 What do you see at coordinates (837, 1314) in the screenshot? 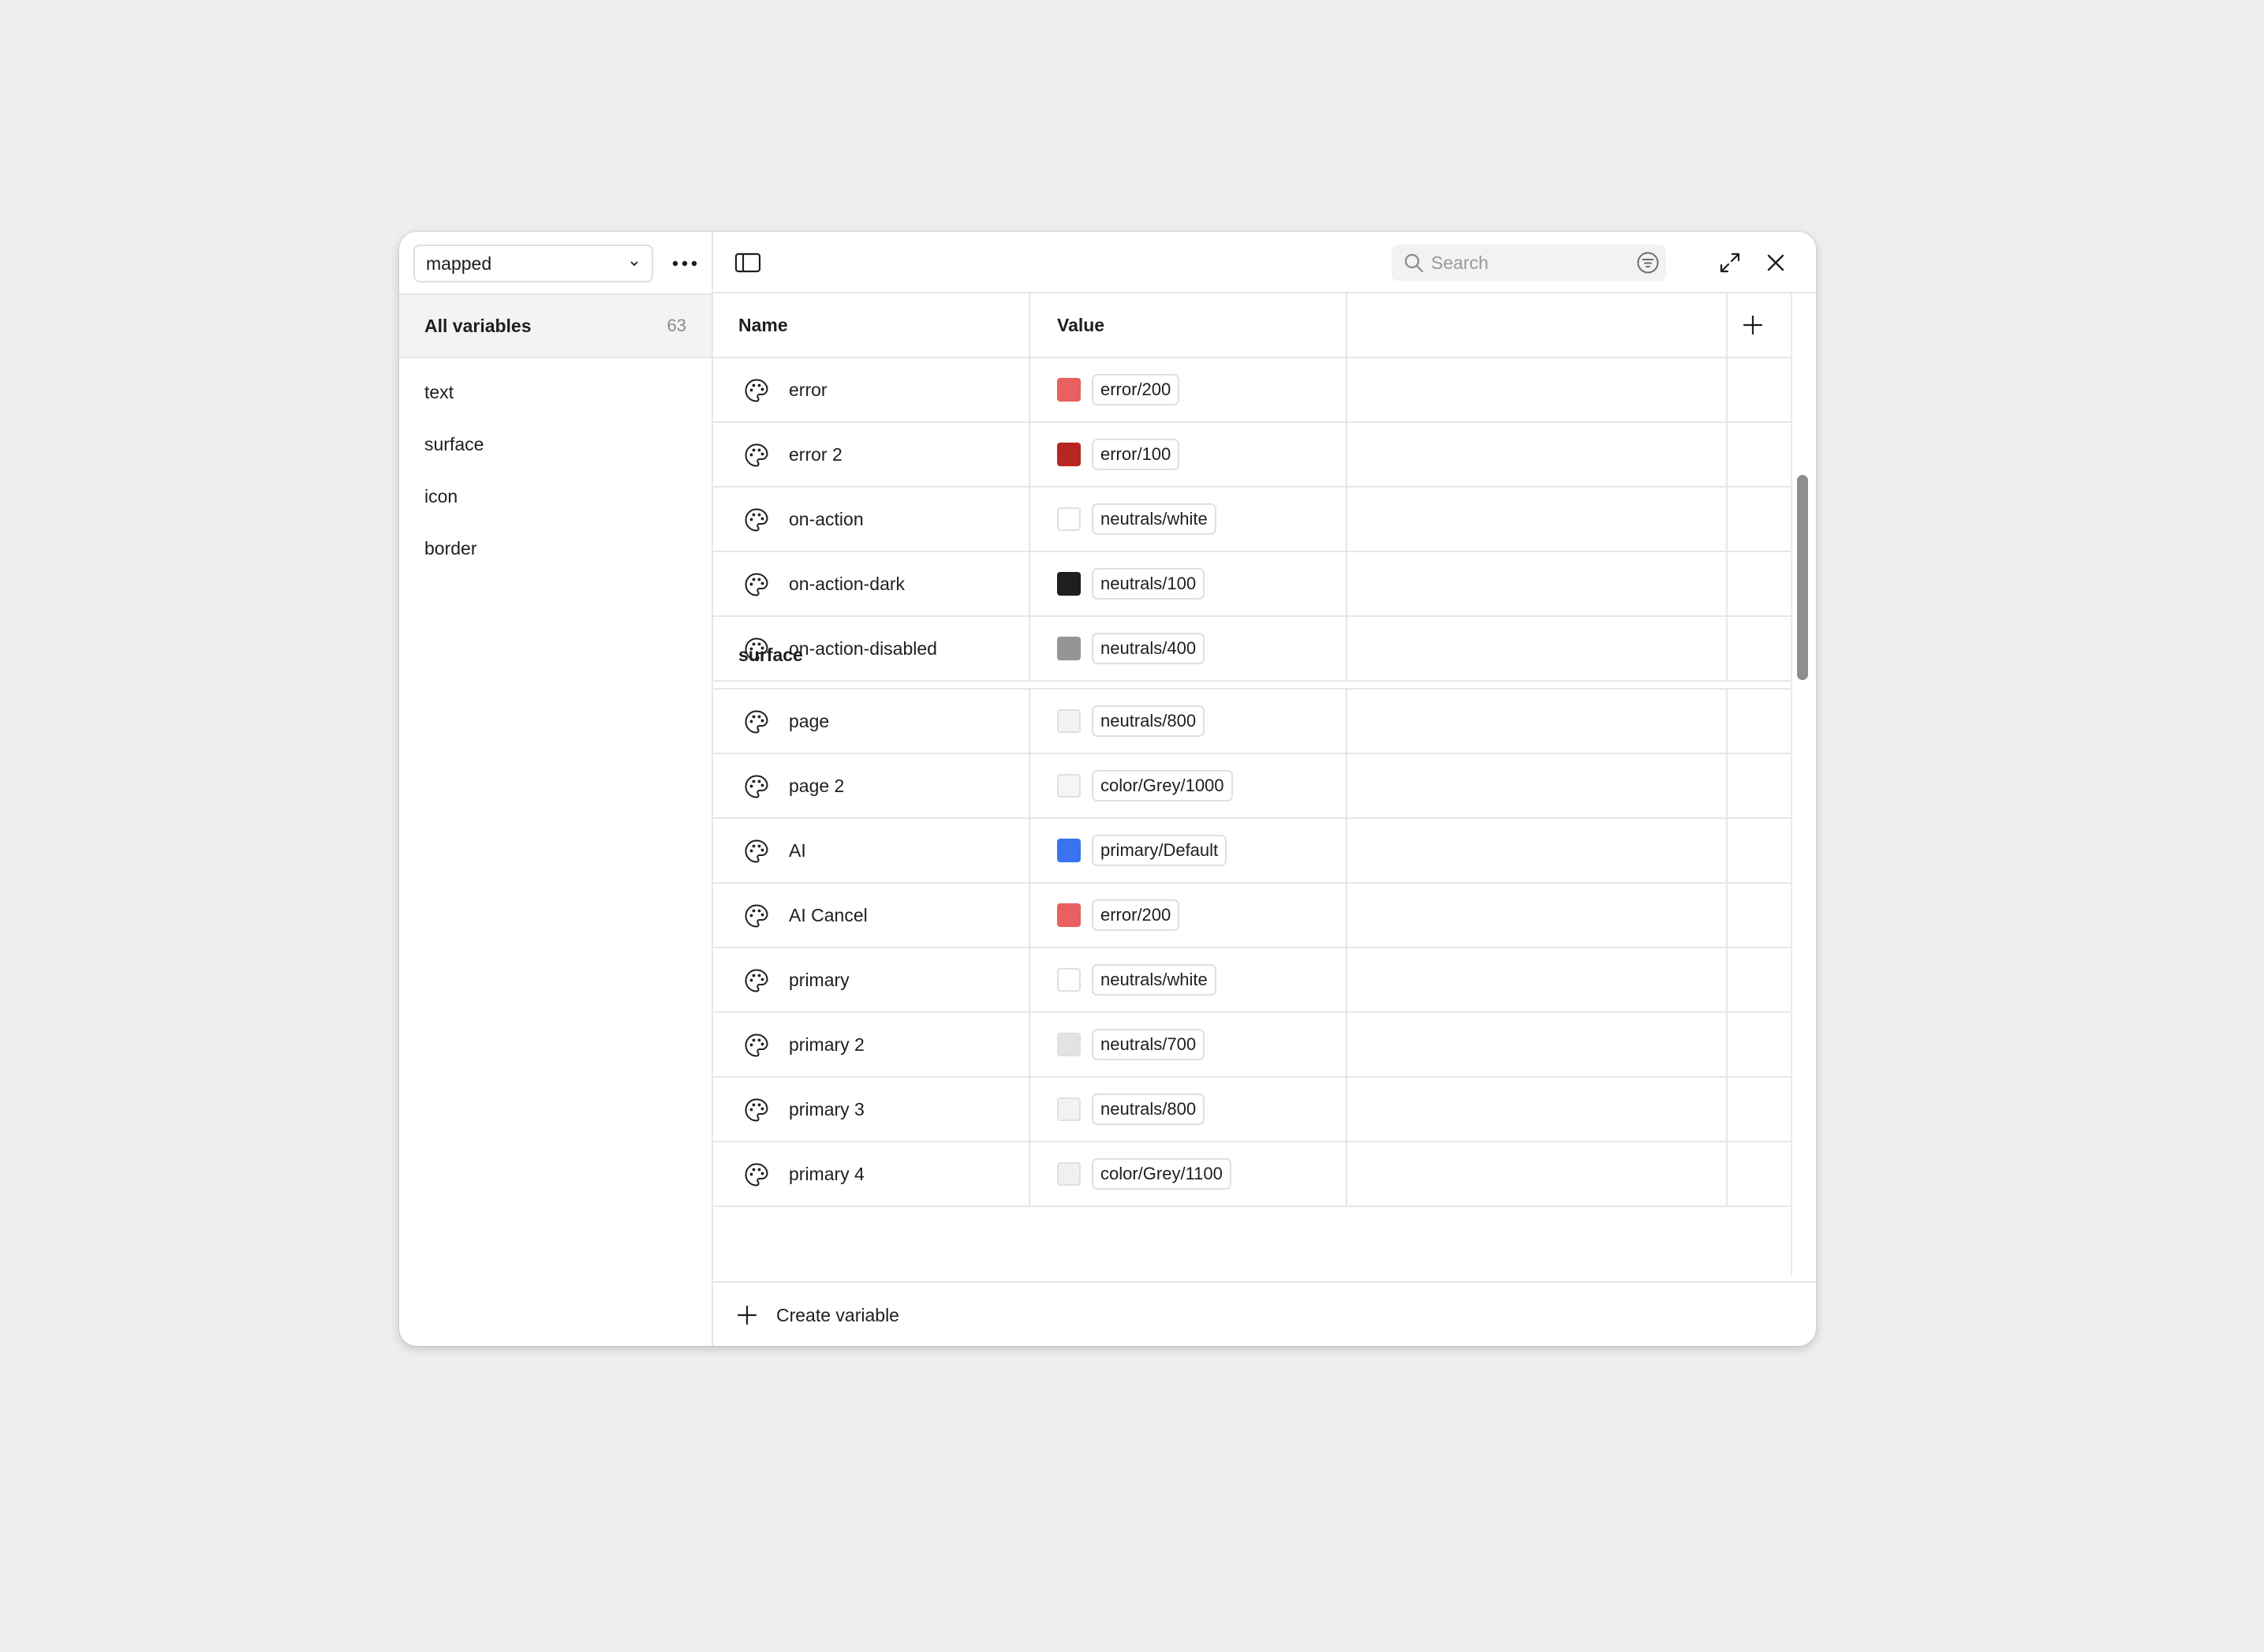
I see `create-variable-label: Create variable` at bounding box center [837, 1314].